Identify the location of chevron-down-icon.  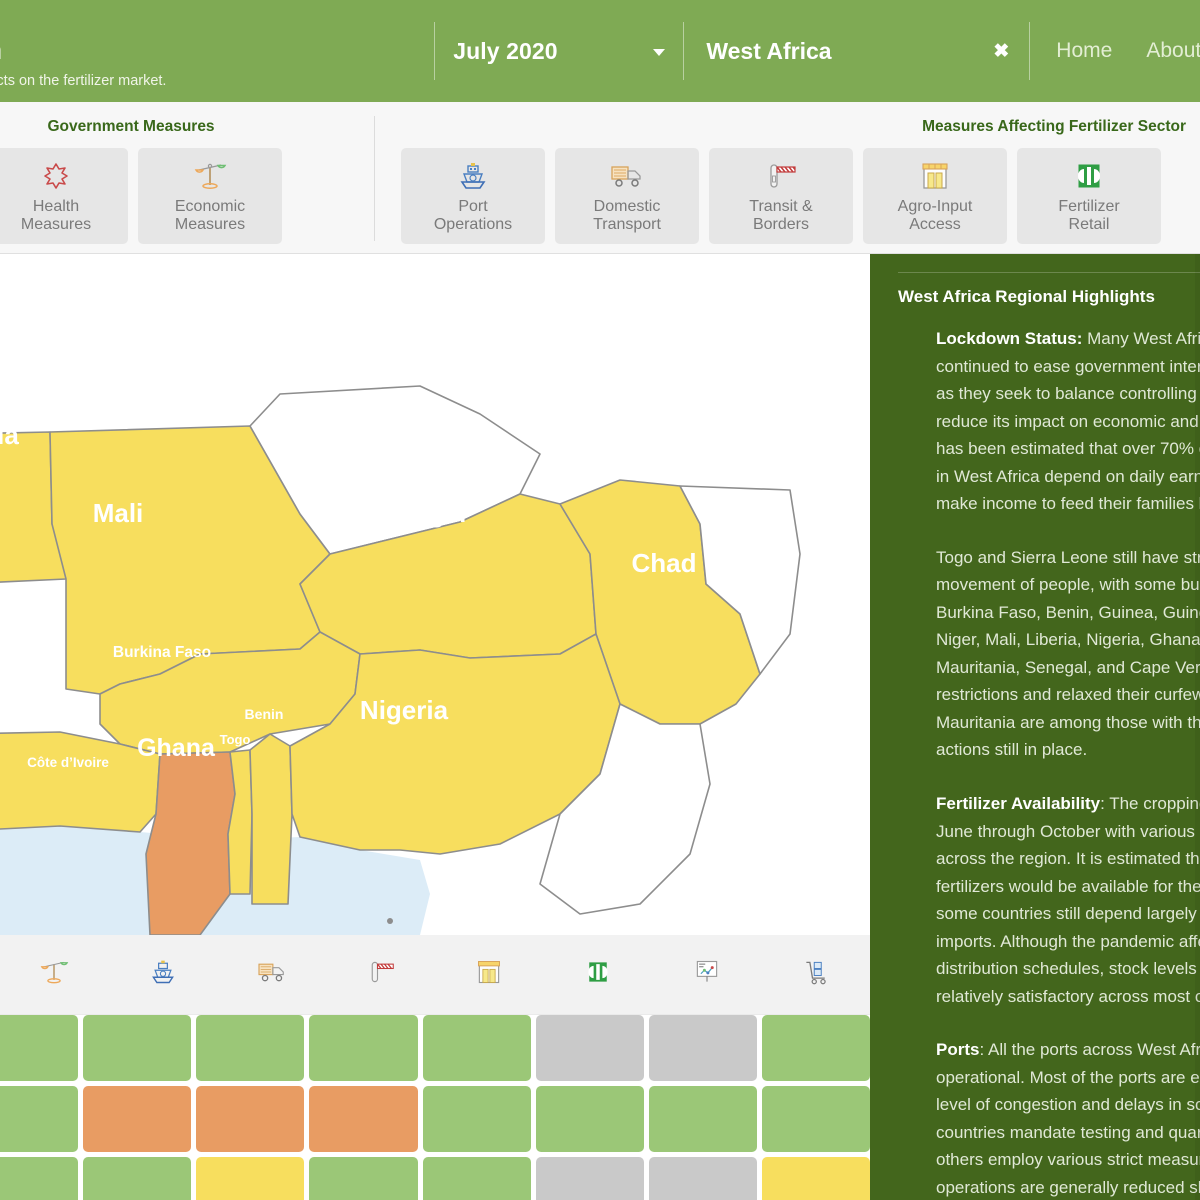
(659, 52).